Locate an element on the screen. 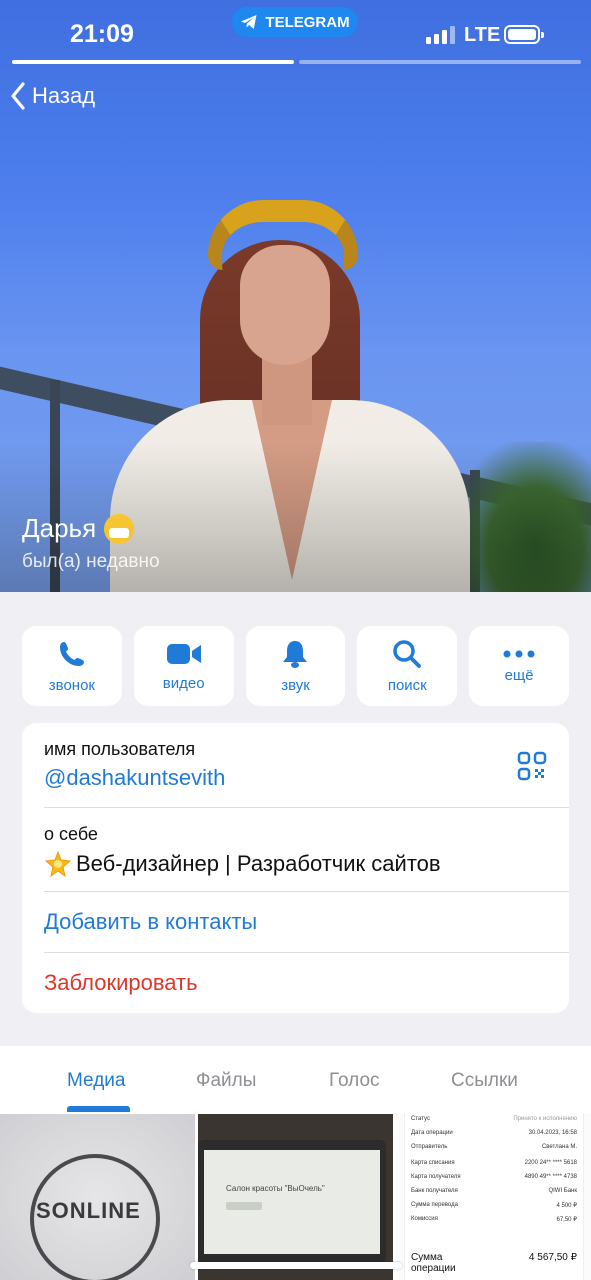  more-label: ещё is located at coordinates (519, 675).